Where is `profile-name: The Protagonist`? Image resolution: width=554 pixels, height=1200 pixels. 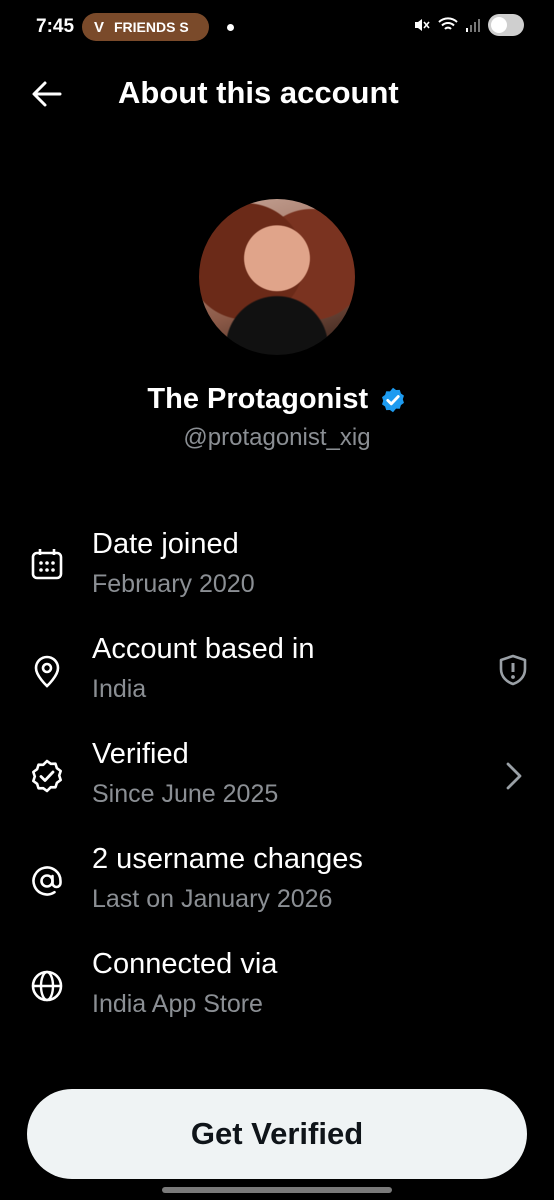
profile-name: The Protagonist is located at coordinates (258, 399).